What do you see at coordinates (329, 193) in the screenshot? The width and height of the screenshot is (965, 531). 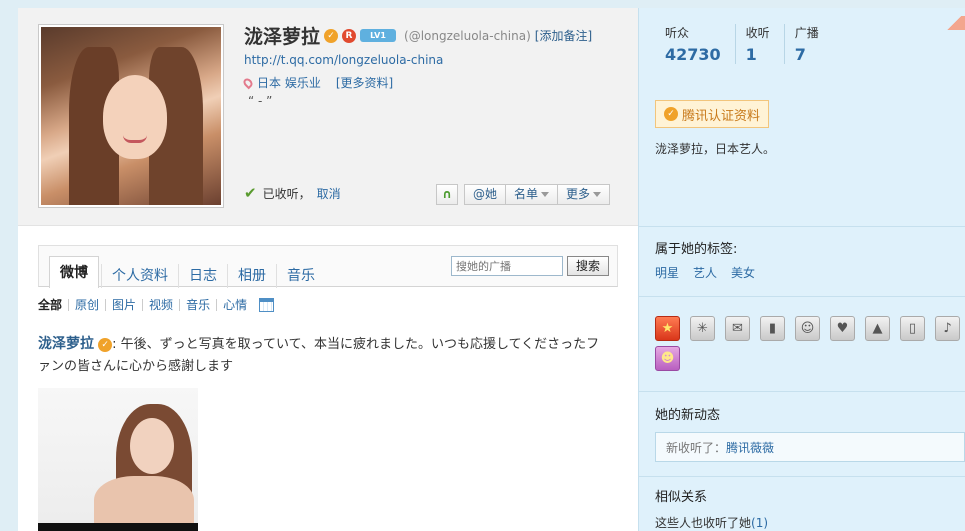 I see `cancel-follow-link: 取消` at bounding box center [329, 193].